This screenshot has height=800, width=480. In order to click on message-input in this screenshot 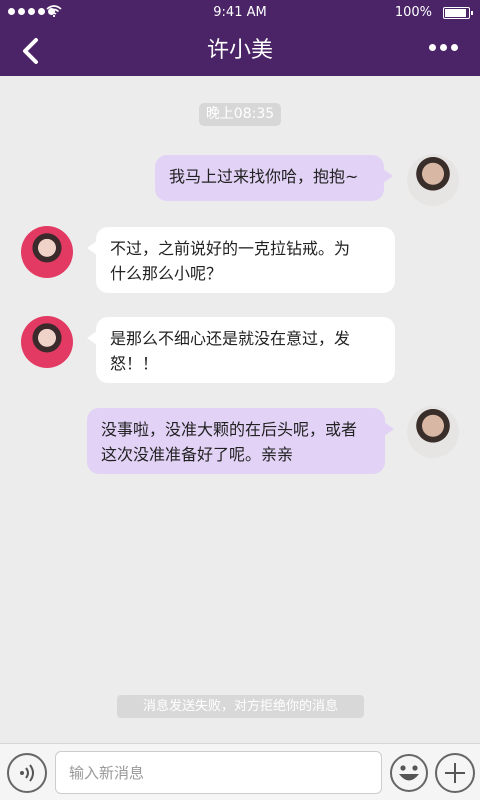, I will do `click(218, 772)`.